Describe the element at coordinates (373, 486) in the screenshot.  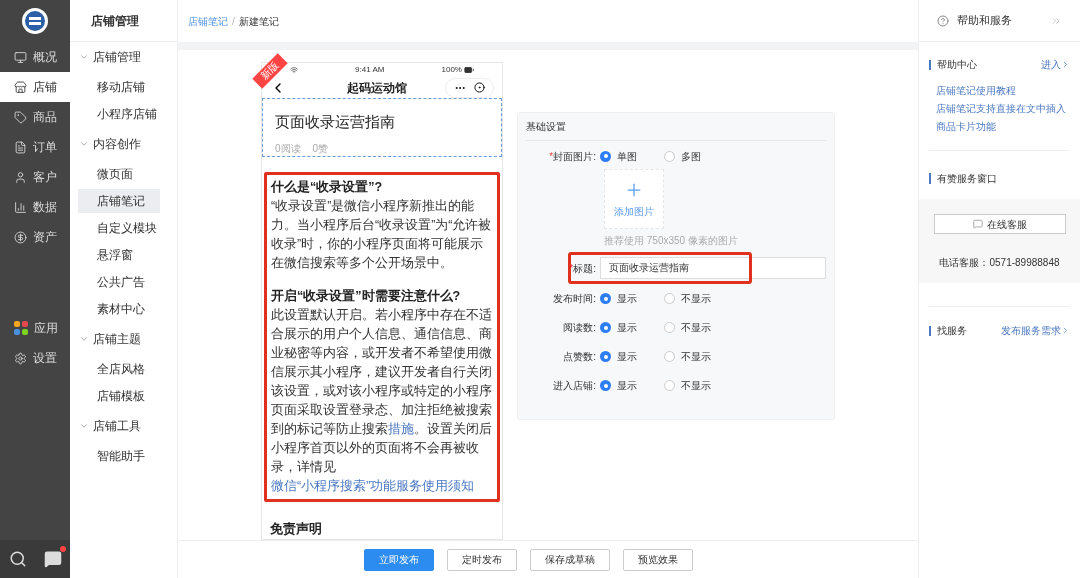
I see `link: 微信“小程序搜索”功能服务使用须知` at that location.